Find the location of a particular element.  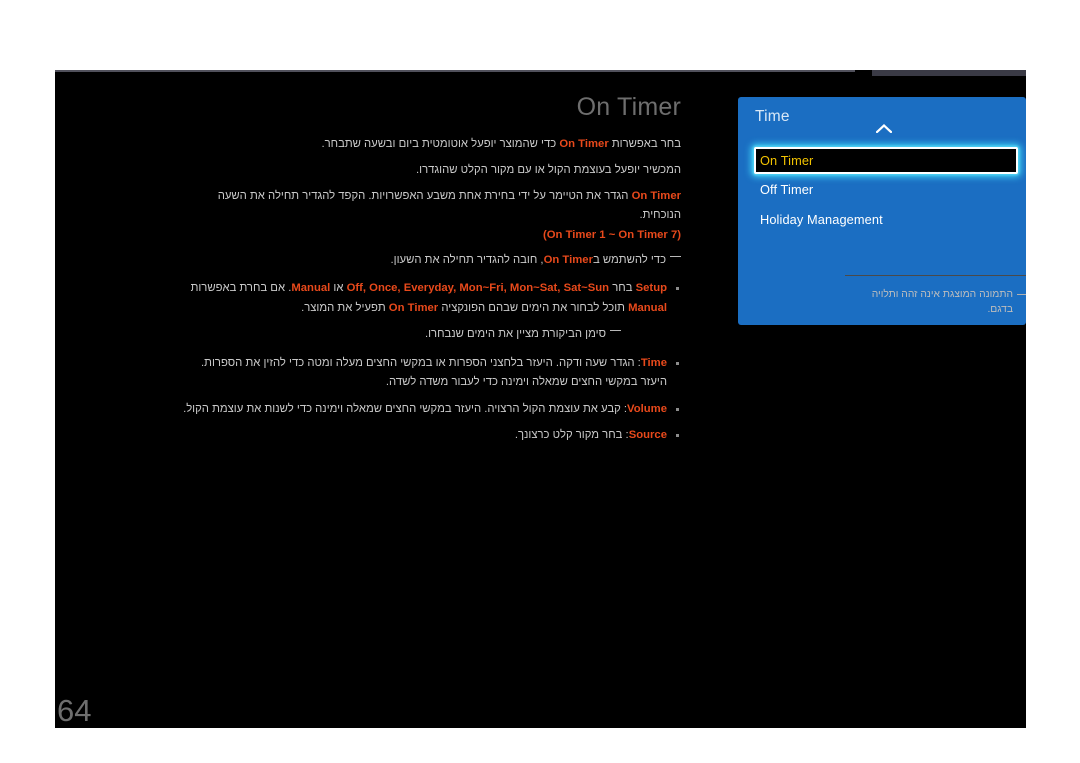

model-note-text: התמונה המוצגת אינה זהה ותלויה בדגם. is located at coordinates (942, 302).